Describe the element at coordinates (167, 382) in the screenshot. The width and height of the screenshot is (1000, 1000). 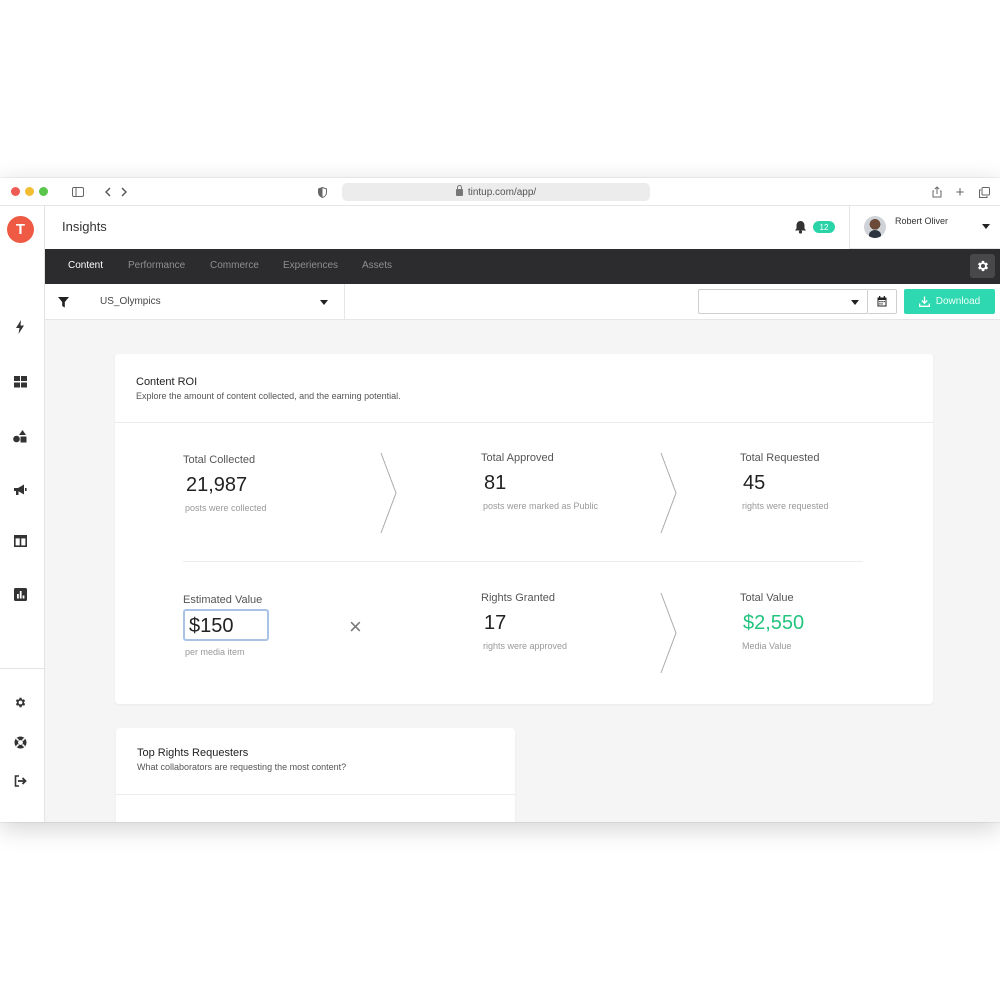
I see `card-title: Content ROI` at that location.